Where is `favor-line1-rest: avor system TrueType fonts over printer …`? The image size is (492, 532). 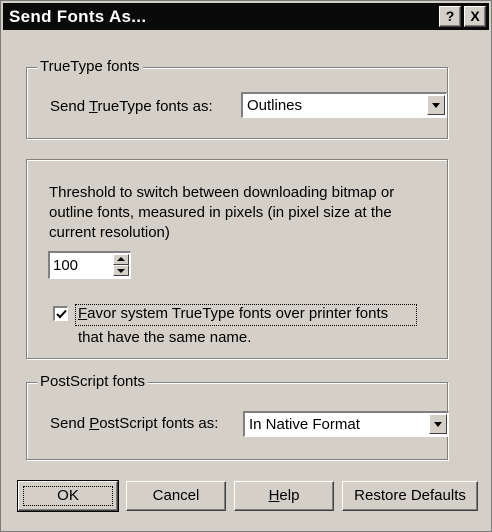 favor-line1-rest: avor system TrueType fonts over printer … is located at coordinates (238, 313).